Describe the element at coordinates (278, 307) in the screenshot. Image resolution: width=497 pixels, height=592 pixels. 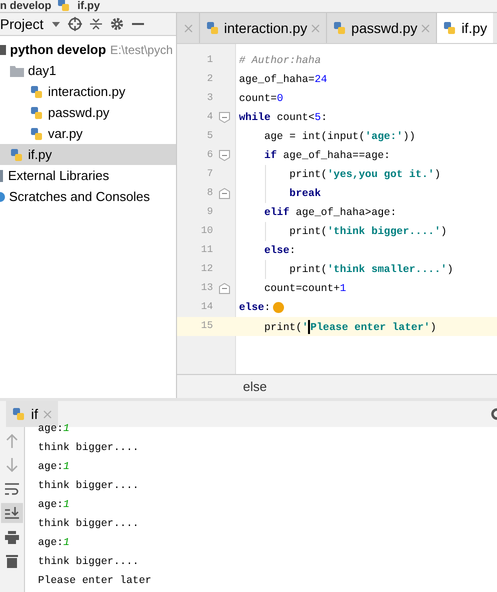
I see `bulb-icon` at that location.